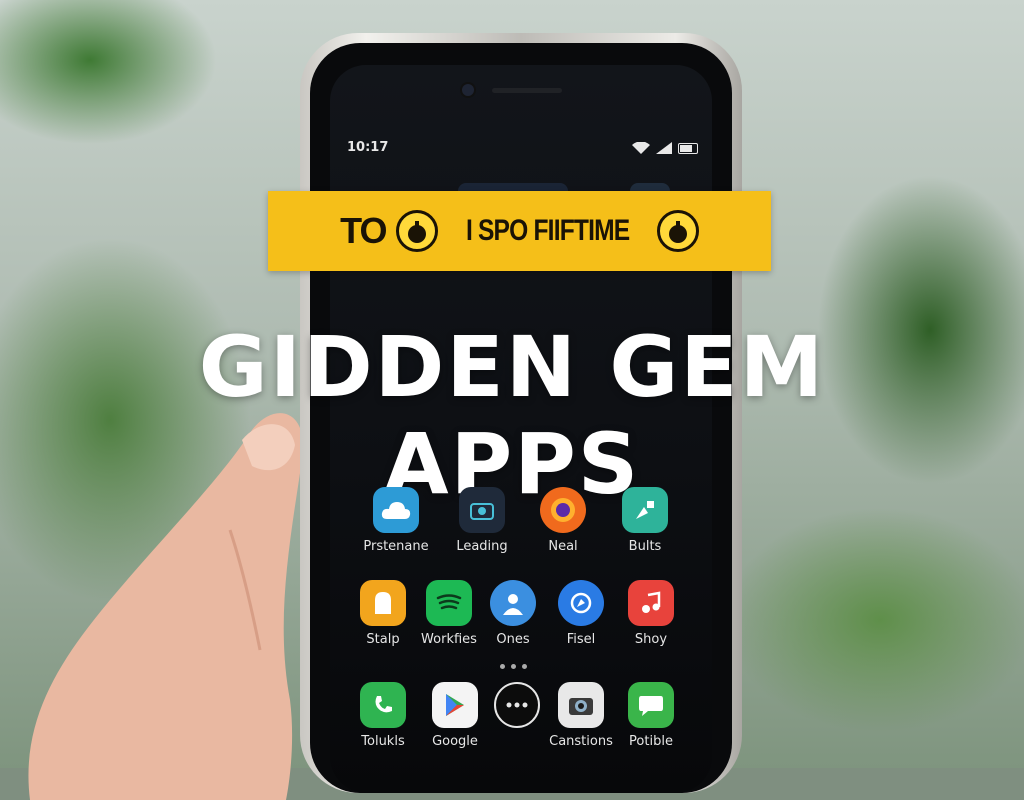 Image resolution: width=1024 pixels, height=800 pixels. What do you see at coordinates (482, 546) in the screenshot?
I see `app-label: Leading` at bounding box center [482, 546].